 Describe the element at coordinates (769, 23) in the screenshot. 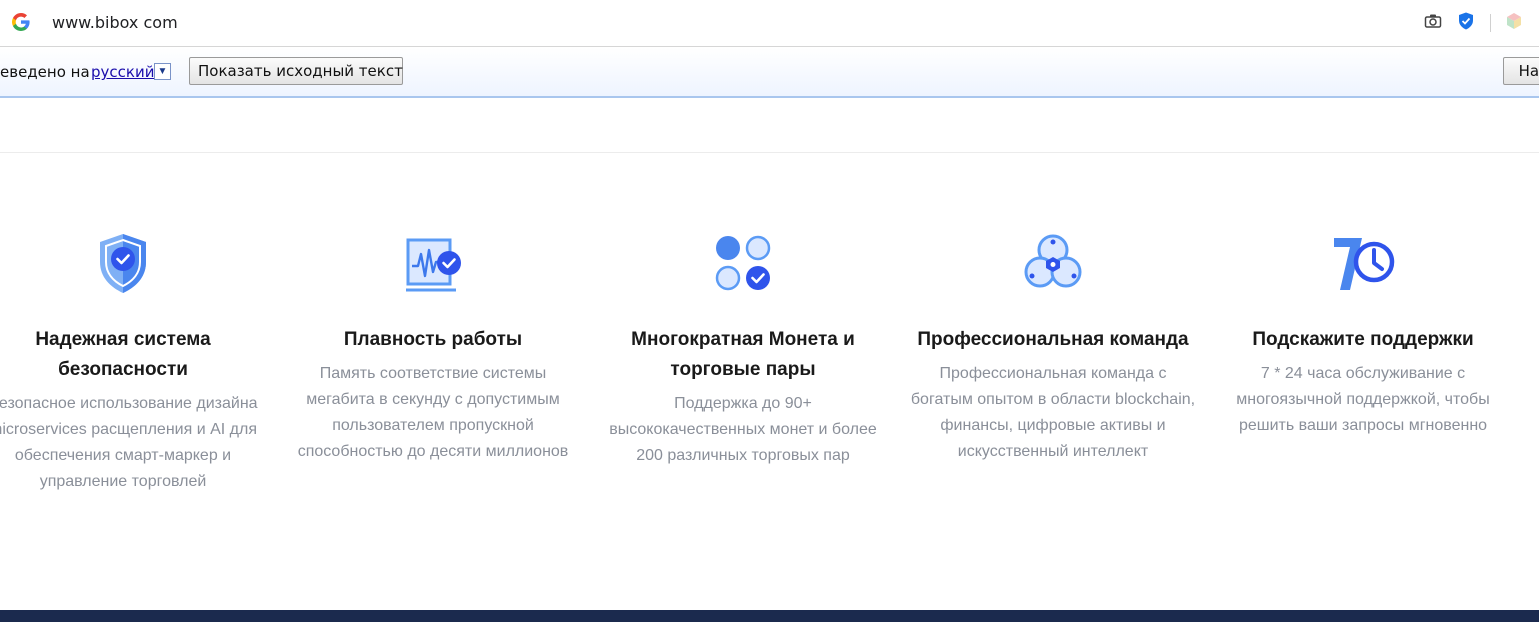

I see `address-bar: www.bibox com` at that location.